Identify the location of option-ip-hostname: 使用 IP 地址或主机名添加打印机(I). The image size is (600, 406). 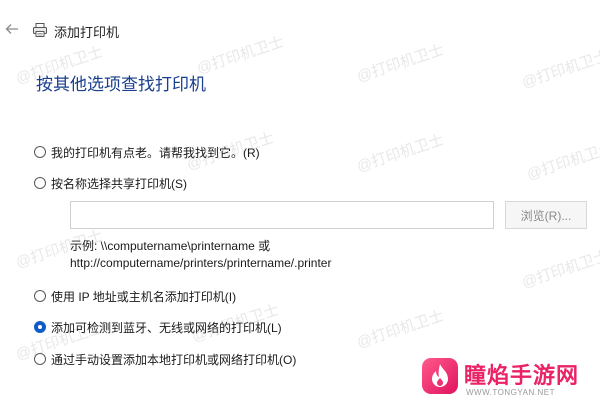
(135, 296).